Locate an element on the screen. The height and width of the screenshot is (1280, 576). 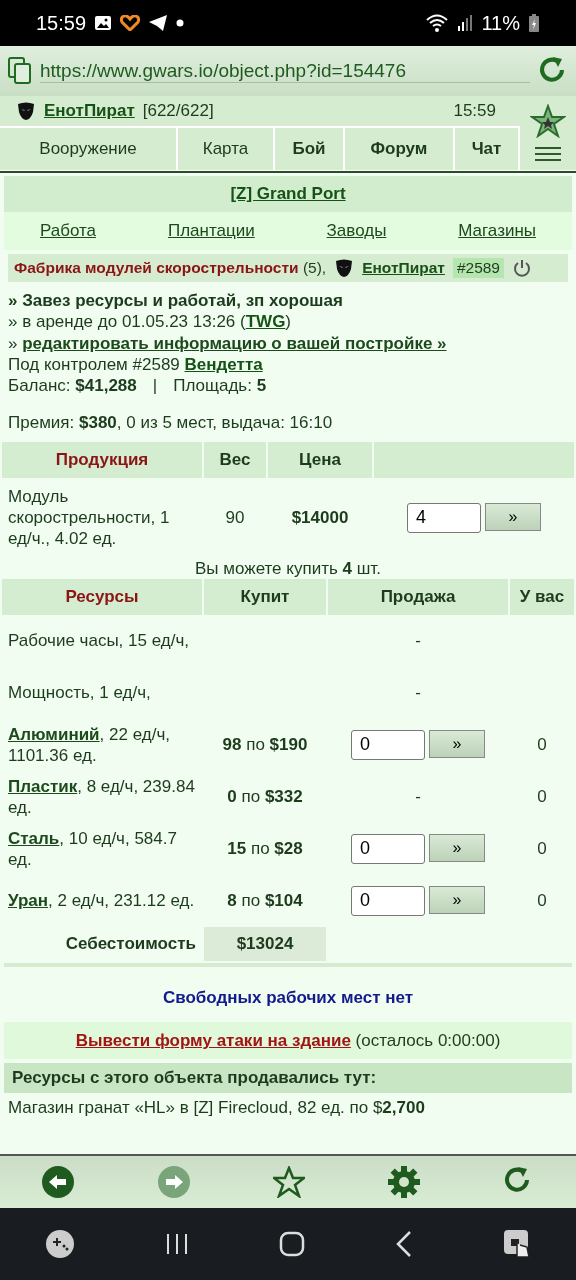
username-link: ЕнотПират is located at coordinates (89, 111).